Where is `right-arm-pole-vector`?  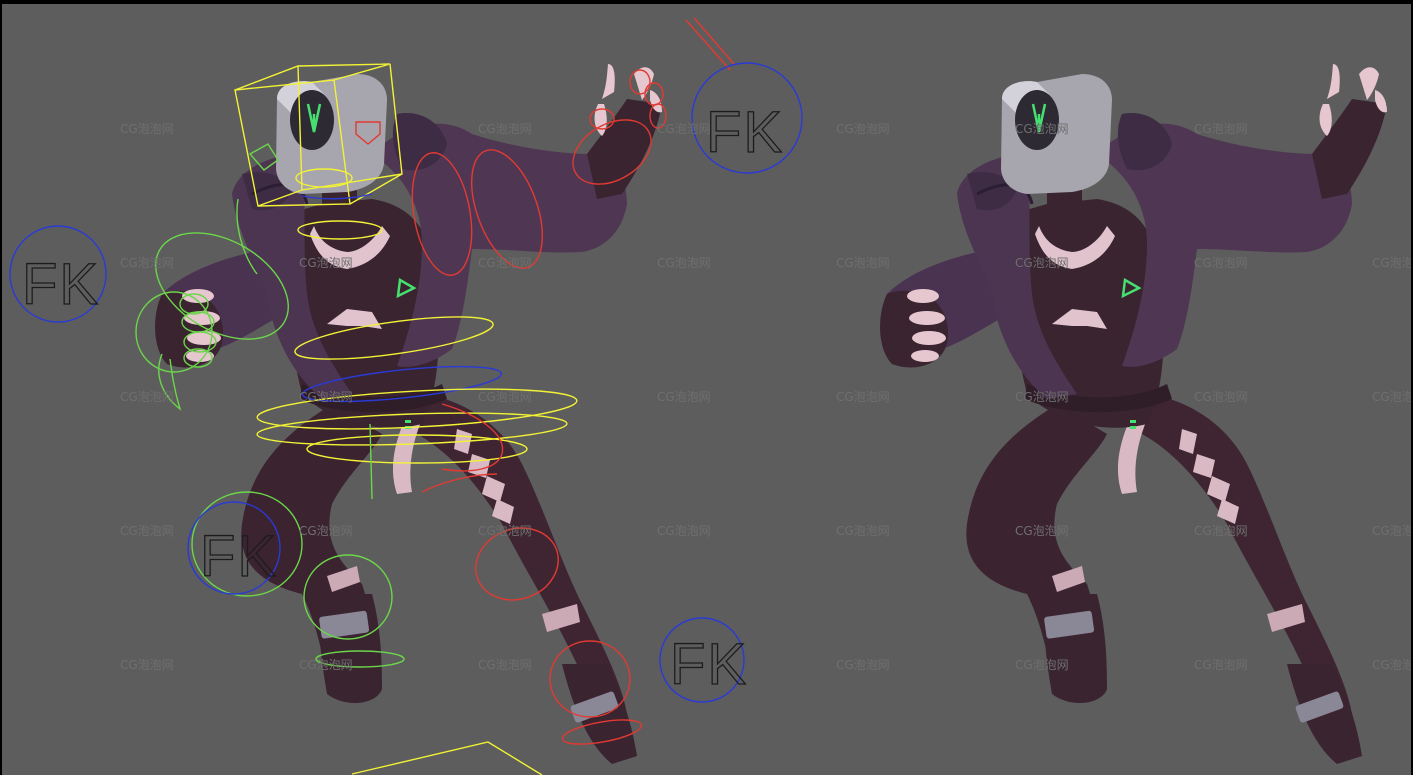
right-arm-pole-vector is located at coordinates (710, 44).